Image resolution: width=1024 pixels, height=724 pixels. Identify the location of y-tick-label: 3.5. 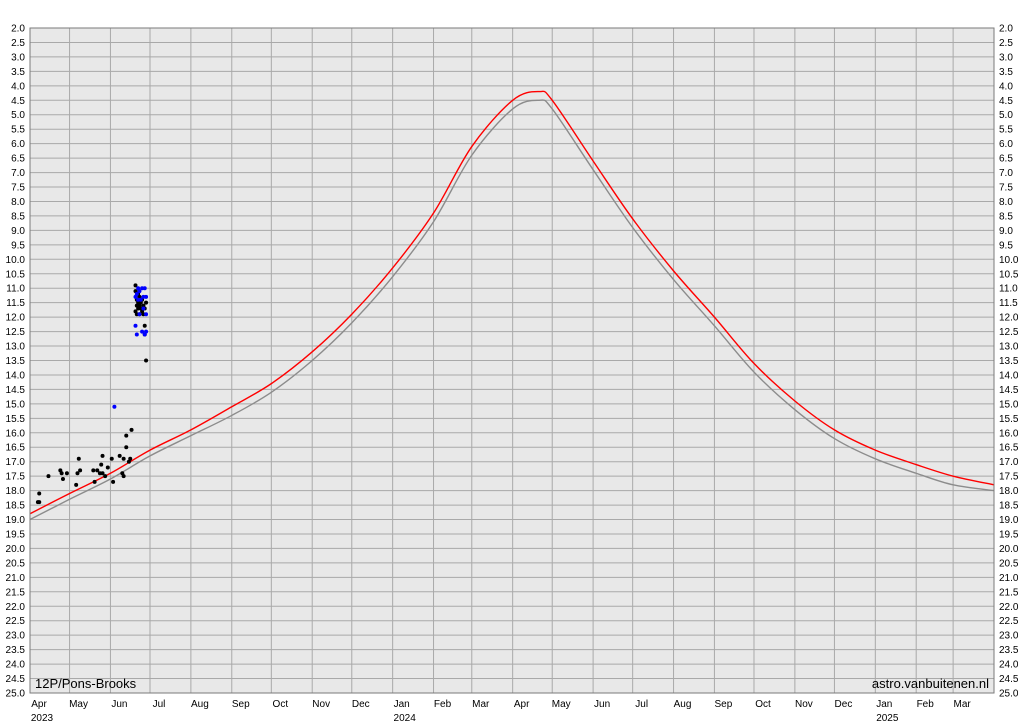
(1006, 72).